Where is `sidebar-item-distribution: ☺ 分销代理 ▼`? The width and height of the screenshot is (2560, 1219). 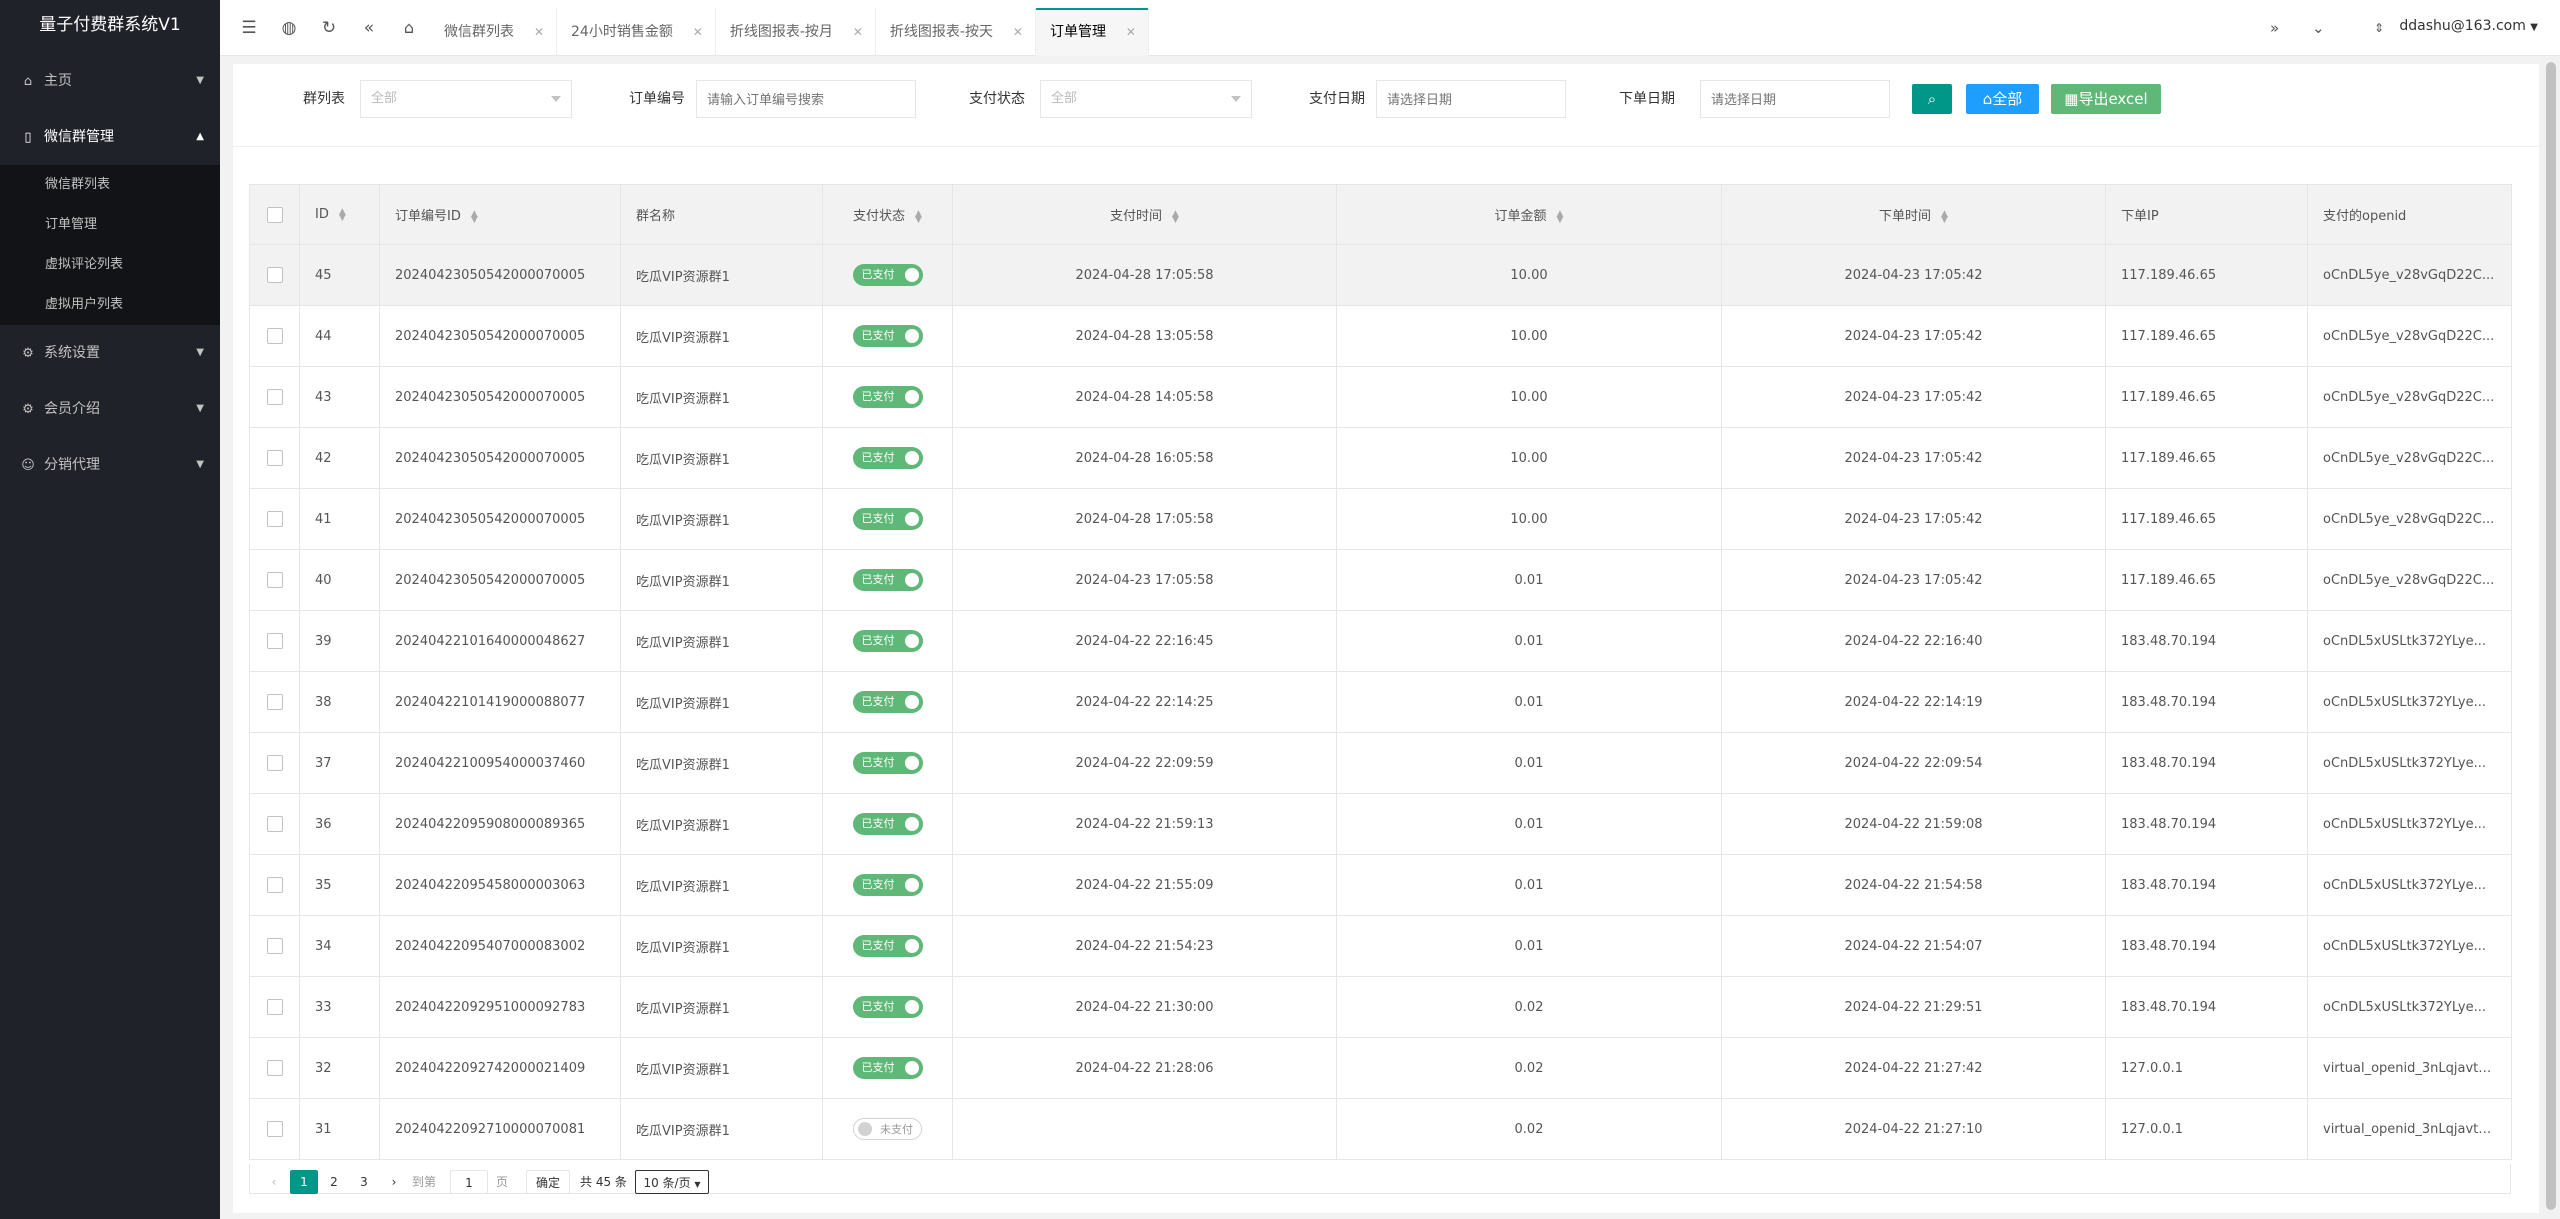
sidebar-item-distribution: ☺ 分销代理 ▼ is located at coordinates (110, 465).